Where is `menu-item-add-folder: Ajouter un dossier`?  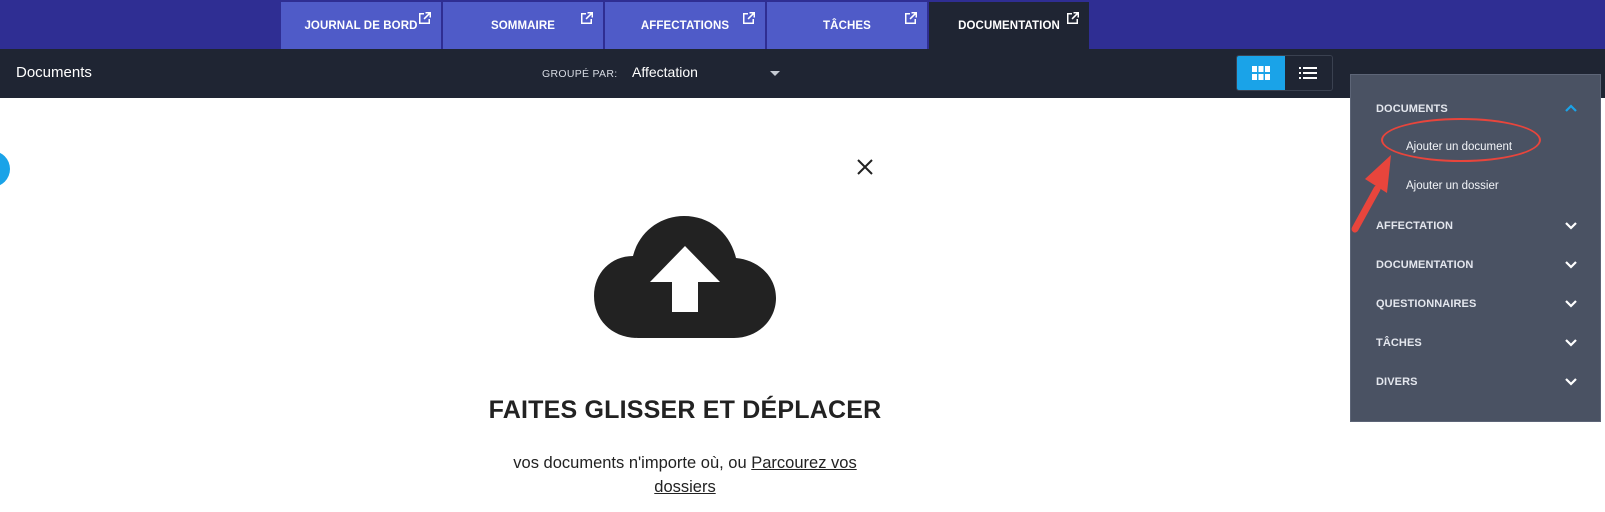 menu-item-add-folder: Ajouter un dossier is located at coordinates (1452, 186).